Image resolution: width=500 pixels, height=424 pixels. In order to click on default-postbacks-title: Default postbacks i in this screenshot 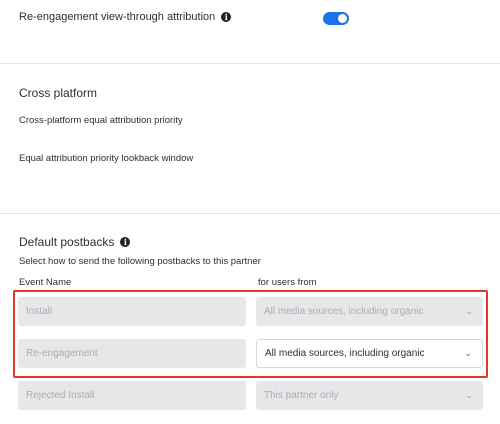, I will do `click(75, 242)`.